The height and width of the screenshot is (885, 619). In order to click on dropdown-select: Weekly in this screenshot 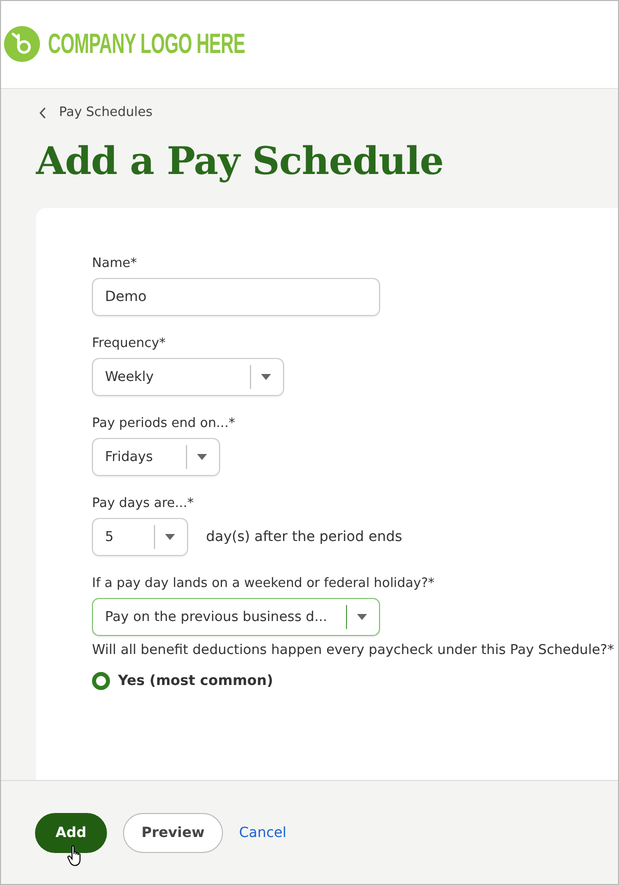, I will do `click(188, 377)`.